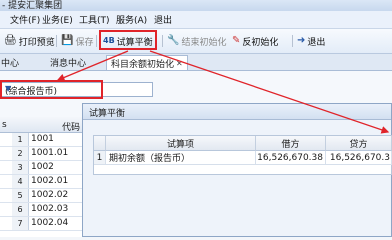  What do you see at coordinates (291, 143) in the screenshot?
I see `table-header-debit: 借方` at bounding box center [291, 143].